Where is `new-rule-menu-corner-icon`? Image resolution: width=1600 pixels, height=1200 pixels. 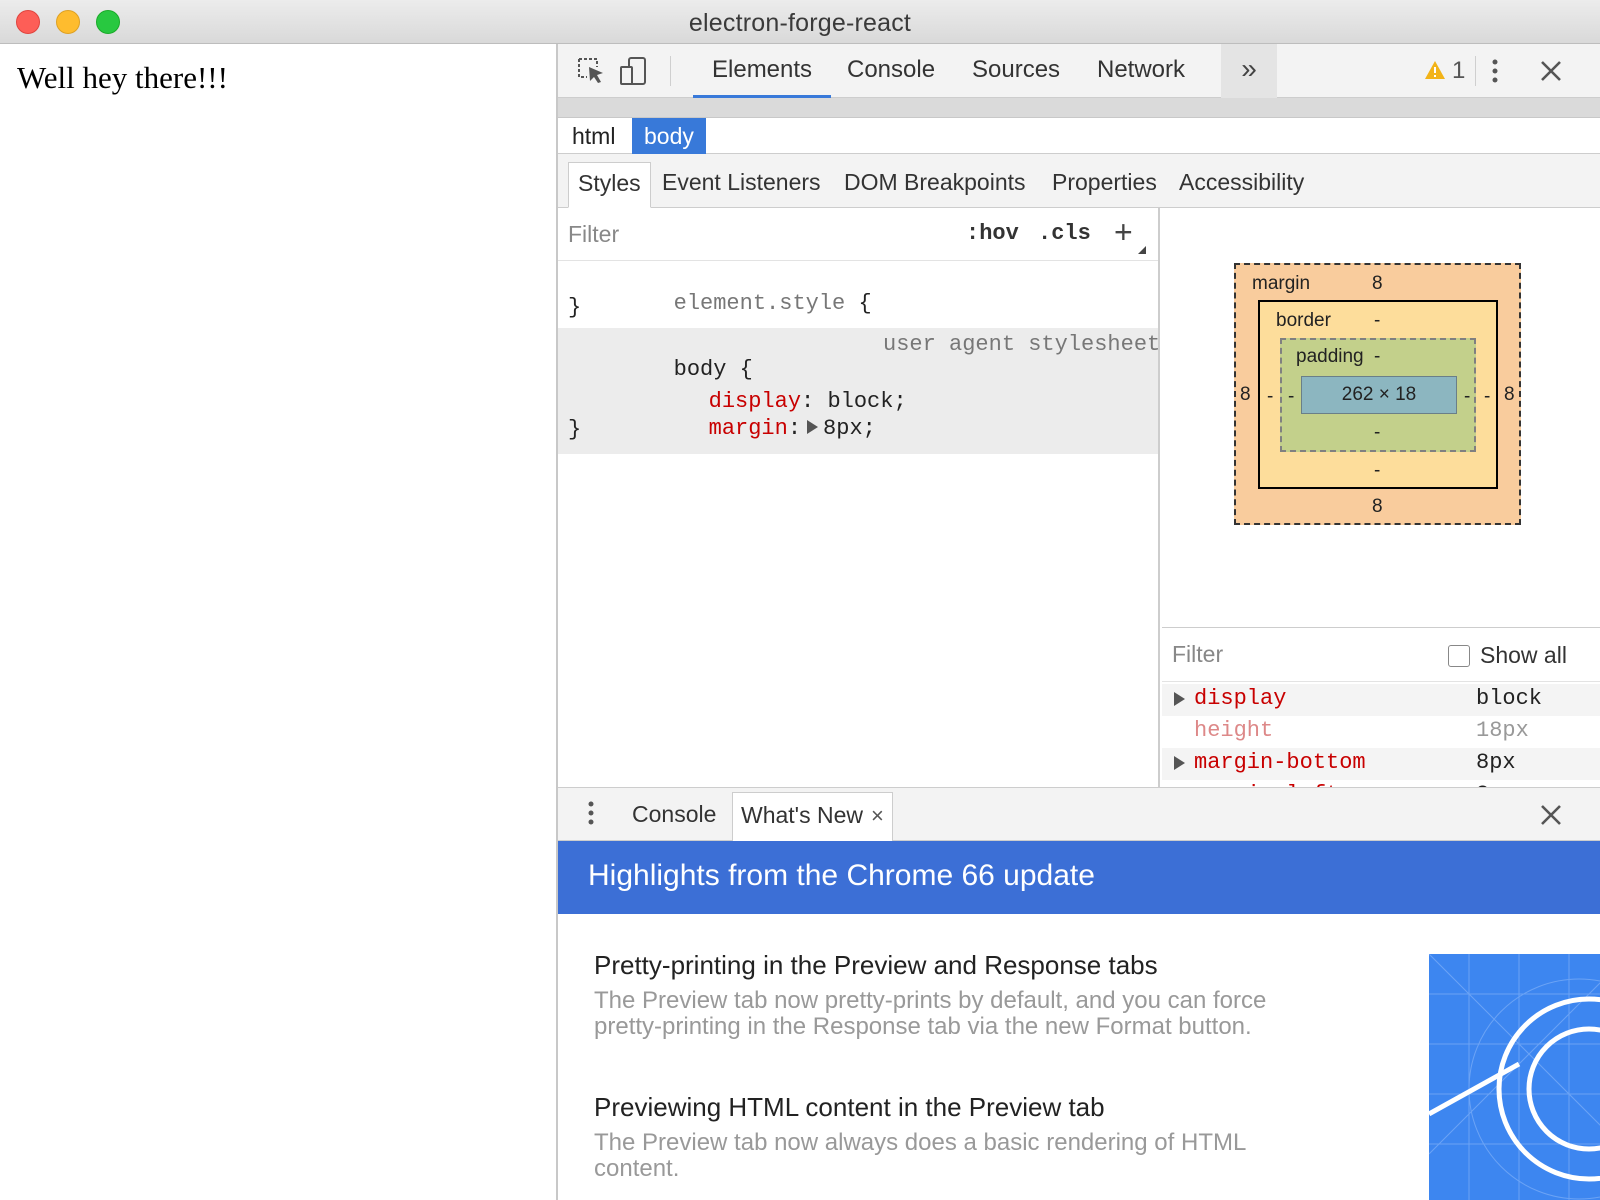
new-rule-menu-corner-icon is located at coordinates (1142, 250).